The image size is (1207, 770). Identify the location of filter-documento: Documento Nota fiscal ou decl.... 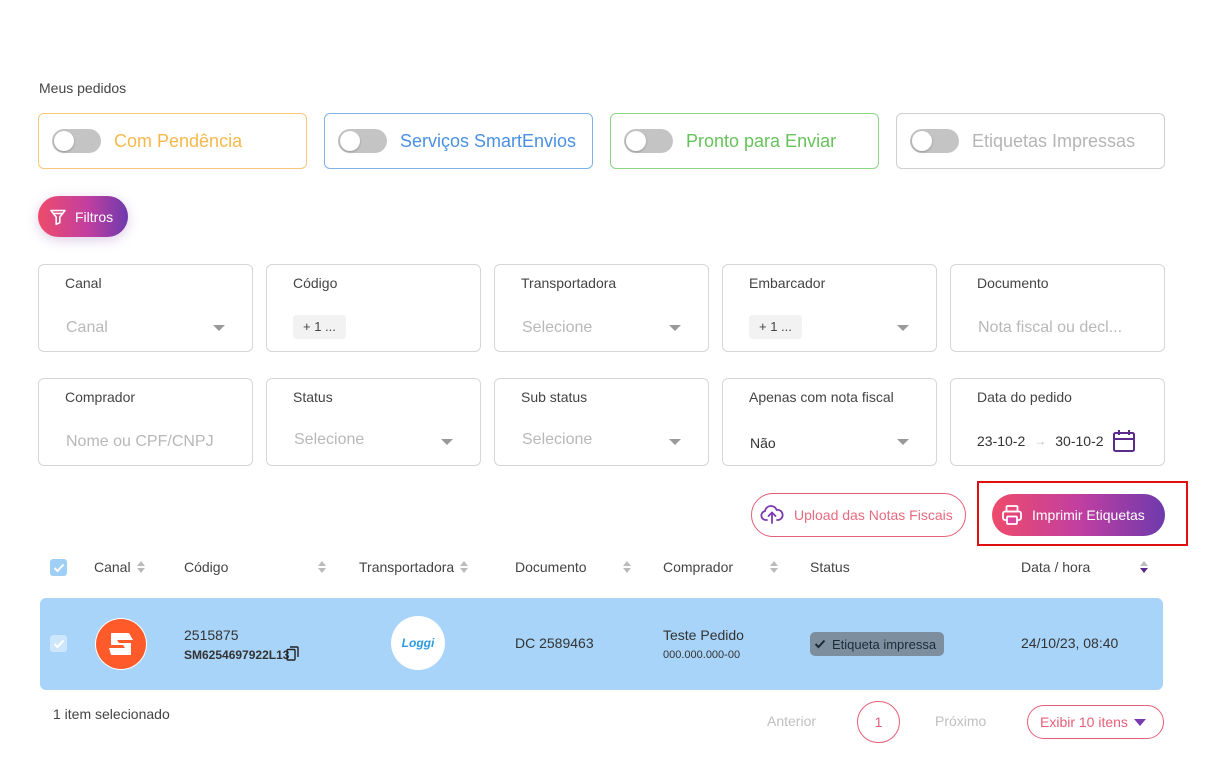
(1057, 308).